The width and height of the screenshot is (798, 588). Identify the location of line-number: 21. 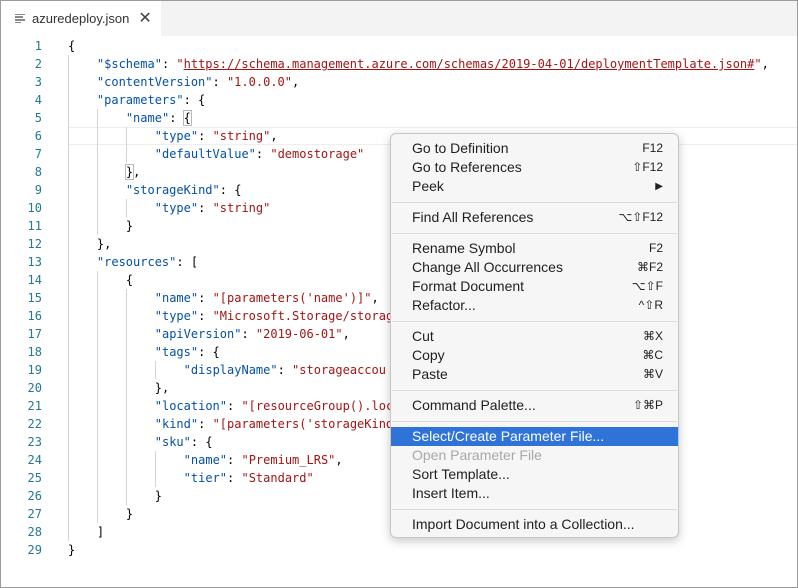
(34, 406).